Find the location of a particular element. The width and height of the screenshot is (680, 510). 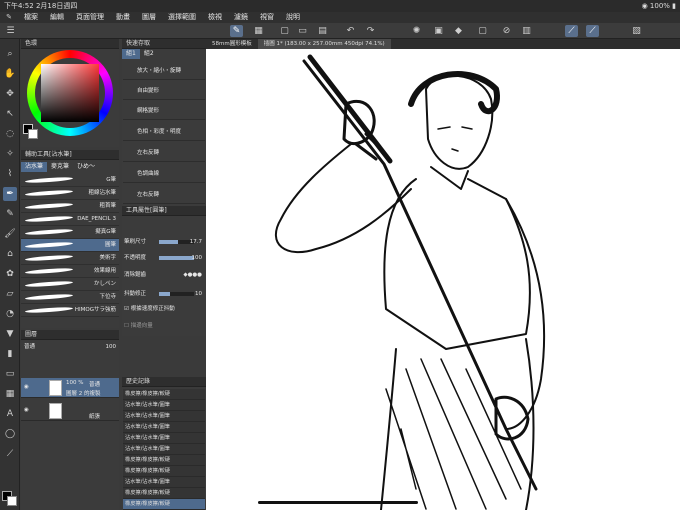

color-swatches is located at coordinates (10, 499).